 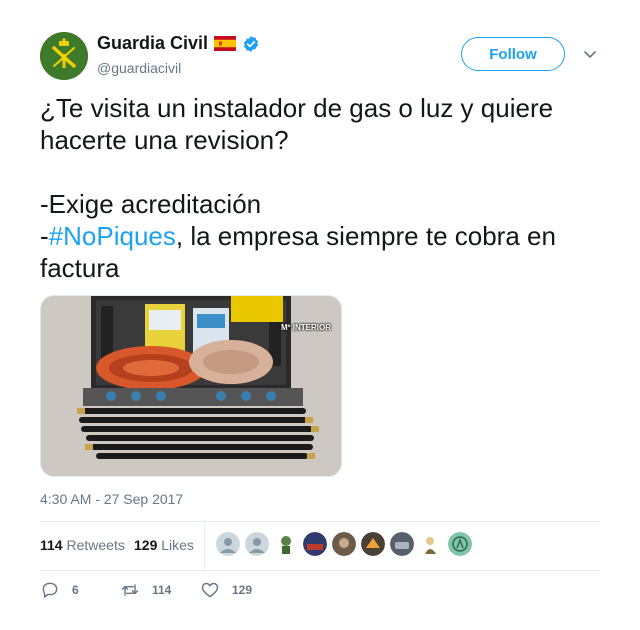 What do you see at coordinates (513, 54) in the screenshot?
I see `follow-button: Follow` at bounding box center [513, 54].